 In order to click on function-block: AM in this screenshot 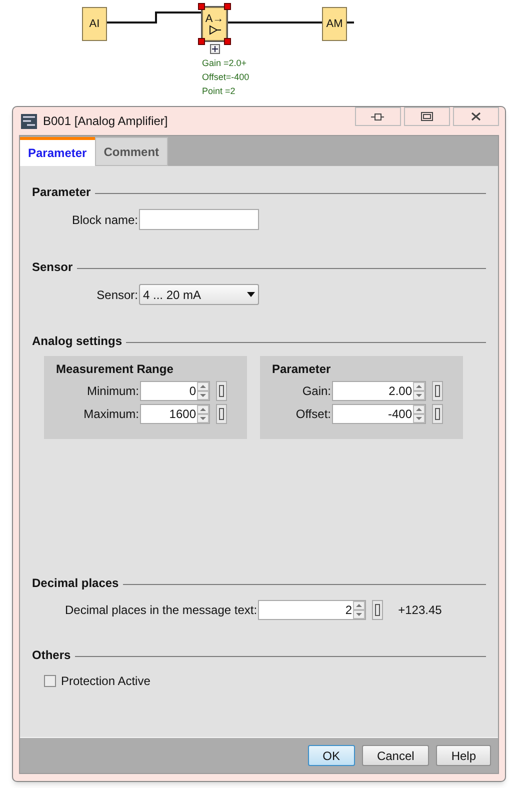, I will do `click(334, 24)`.